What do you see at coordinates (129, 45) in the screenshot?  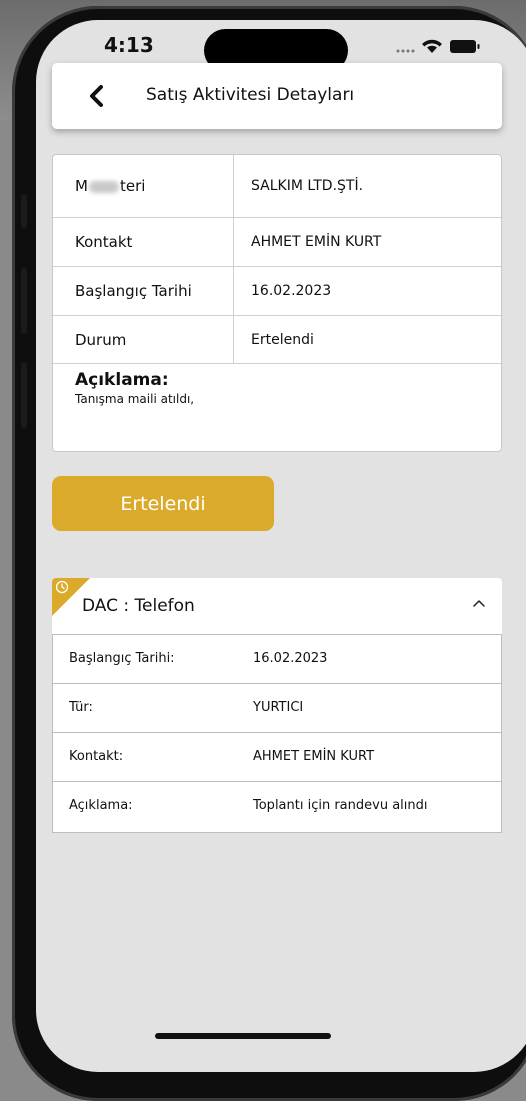 I see `status-time: 4:13` at bounding box center [129, 45].